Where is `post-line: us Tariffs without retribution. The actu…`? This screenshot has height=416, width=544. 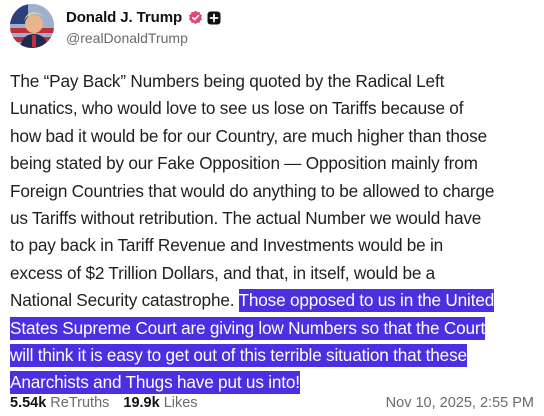
post-line: us Tariffs without retribution. The actu… is located at coordinates (246, 218).